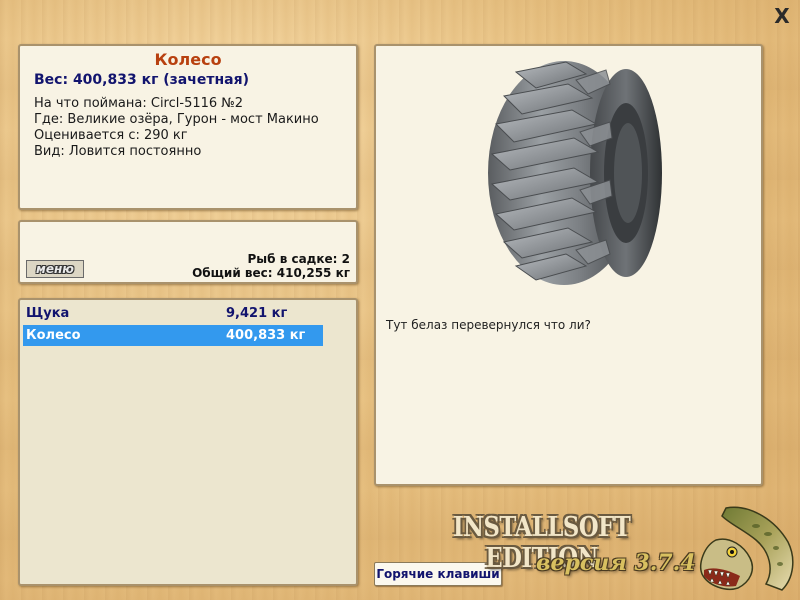 Image resolution: width=800 pixels, height=600 pixels. What do you see at coordinates (271, 273) in the screenshot?
I see `total-weight-label: Общий вес: 410,255 кг` at bounding box center [271, 273].